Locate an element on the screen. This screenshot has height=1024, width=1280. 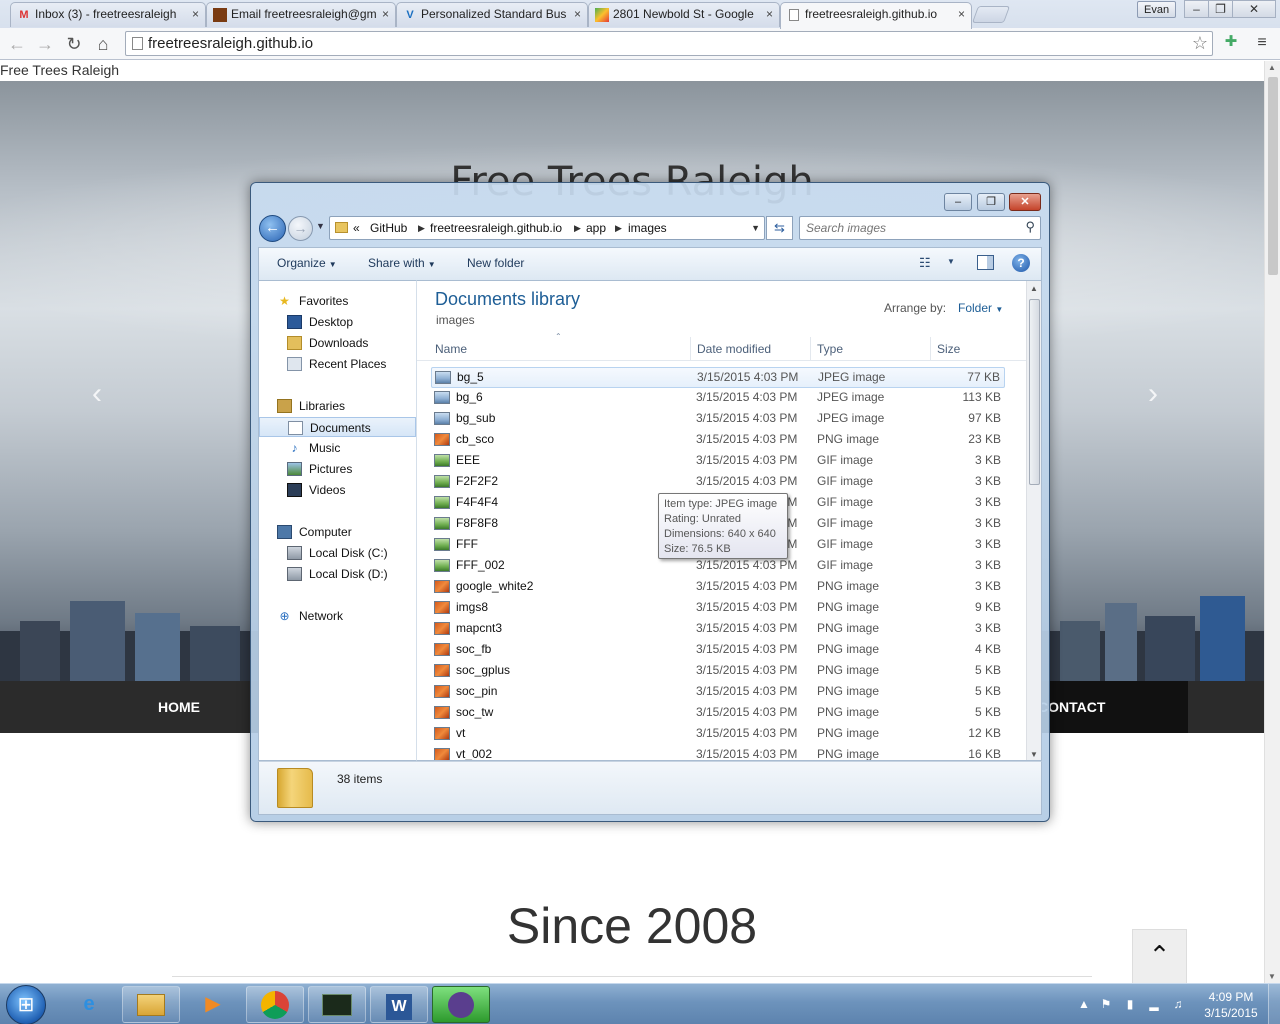
back-to-top-button: ⌃ is located at coordinates (1159, 956).